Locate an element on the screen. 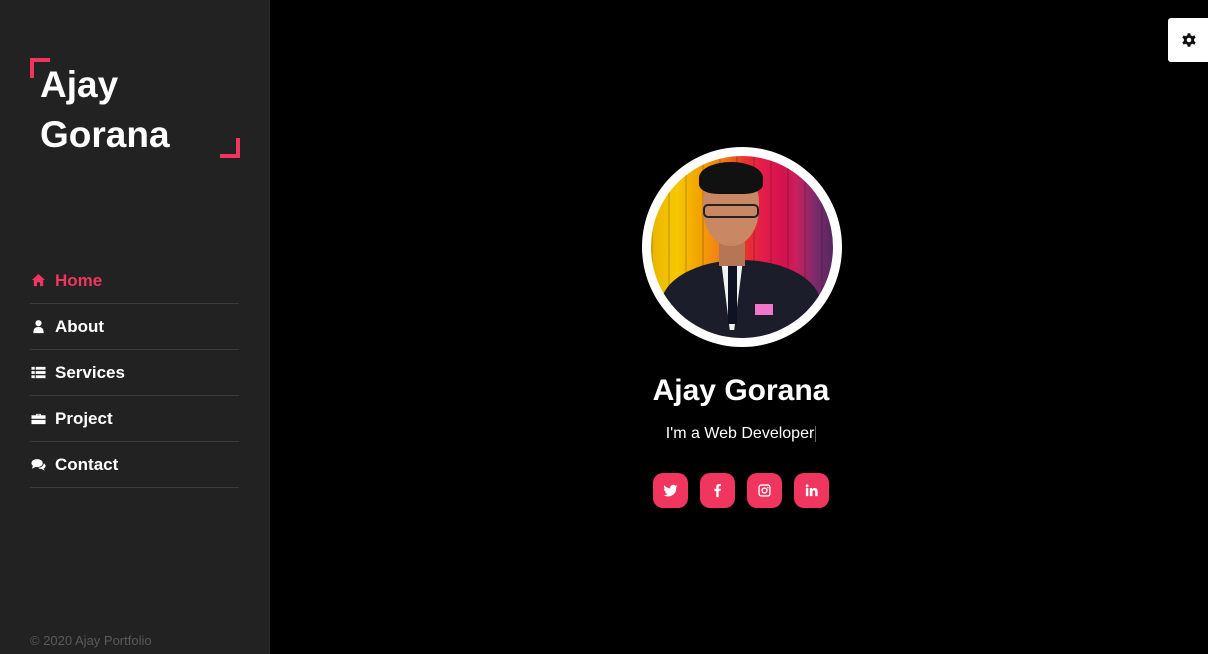  nav-item-label: Home is located at coordinates (79, 280).